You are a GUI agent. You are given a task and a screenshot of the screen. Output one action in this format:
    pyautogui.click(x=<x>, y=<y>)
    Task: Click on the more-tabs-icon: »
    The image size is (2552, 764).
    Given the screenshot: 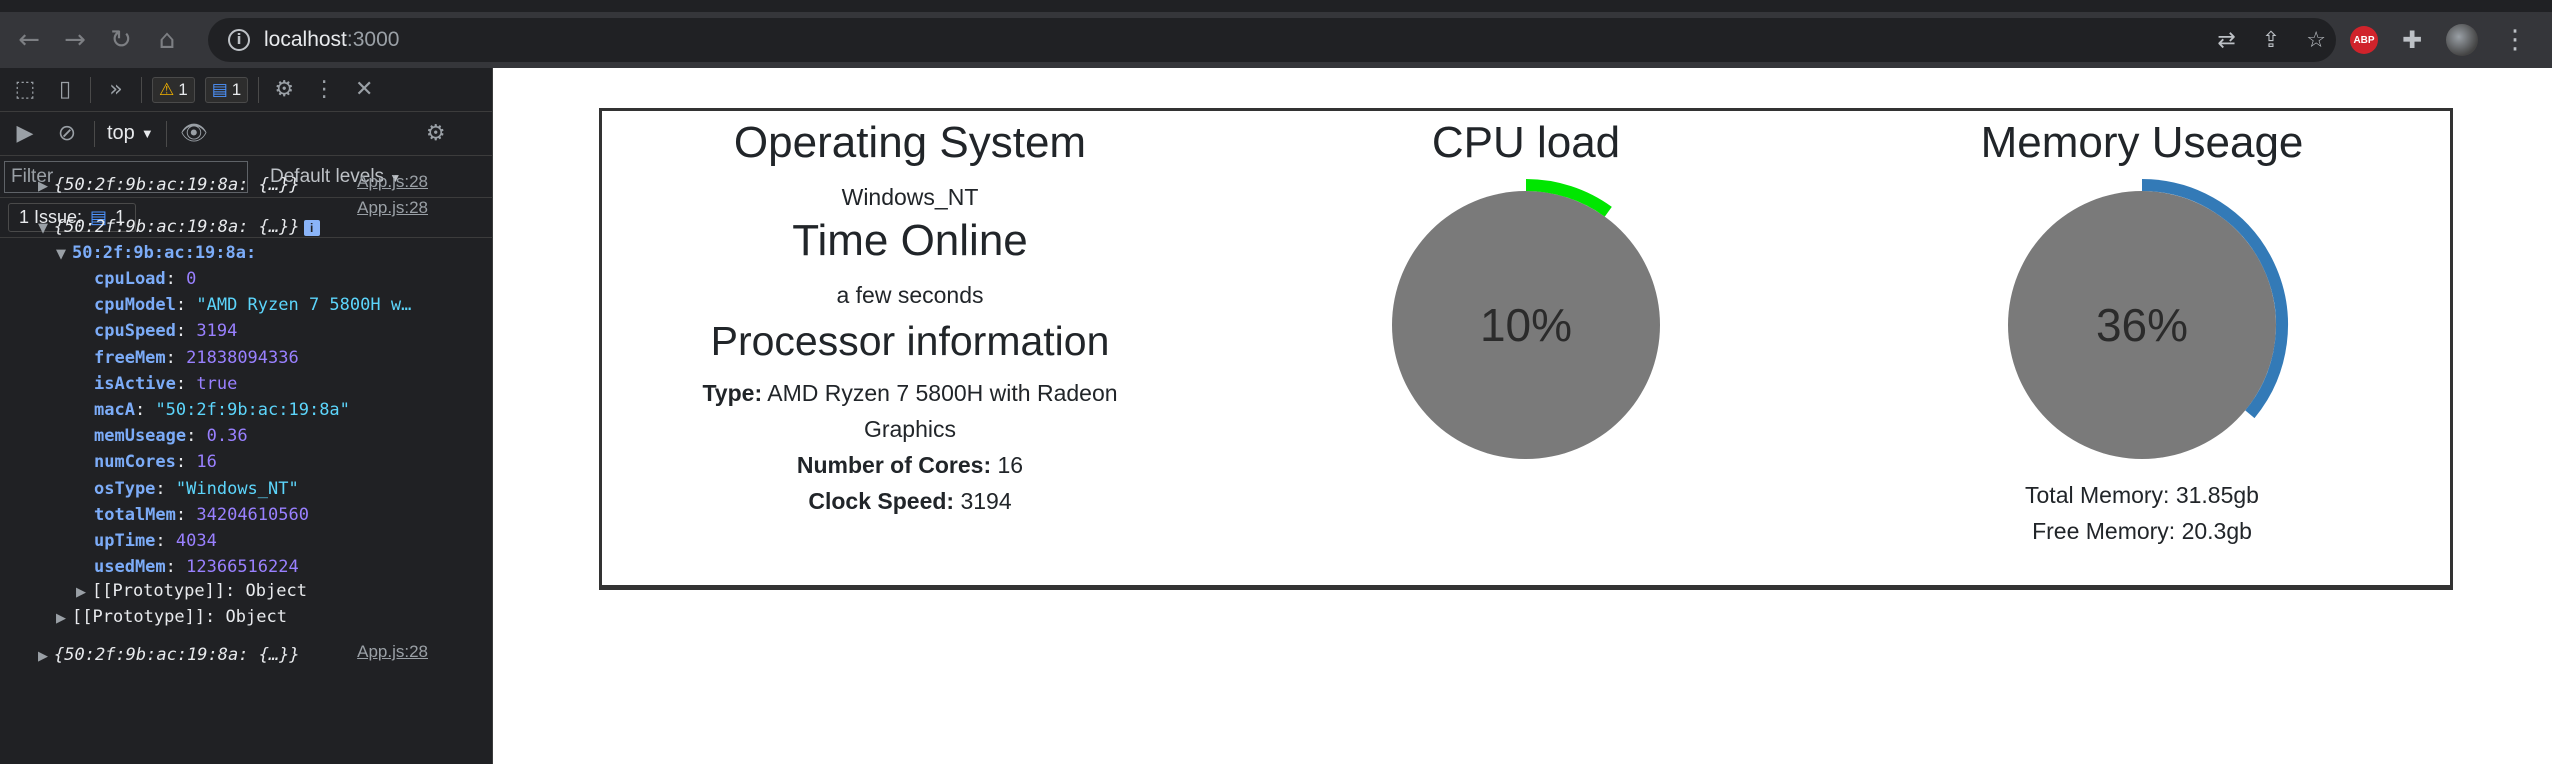 What is the action you would take?
    pyautogui.click(x=116, y=89)
    